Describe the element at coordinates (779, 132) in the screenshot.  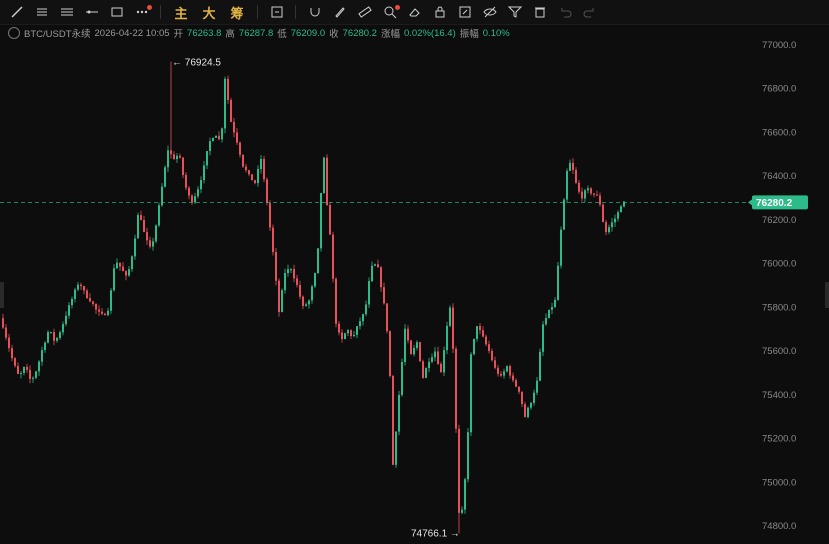
I see `y-tick-label: 76600.0` at that location.